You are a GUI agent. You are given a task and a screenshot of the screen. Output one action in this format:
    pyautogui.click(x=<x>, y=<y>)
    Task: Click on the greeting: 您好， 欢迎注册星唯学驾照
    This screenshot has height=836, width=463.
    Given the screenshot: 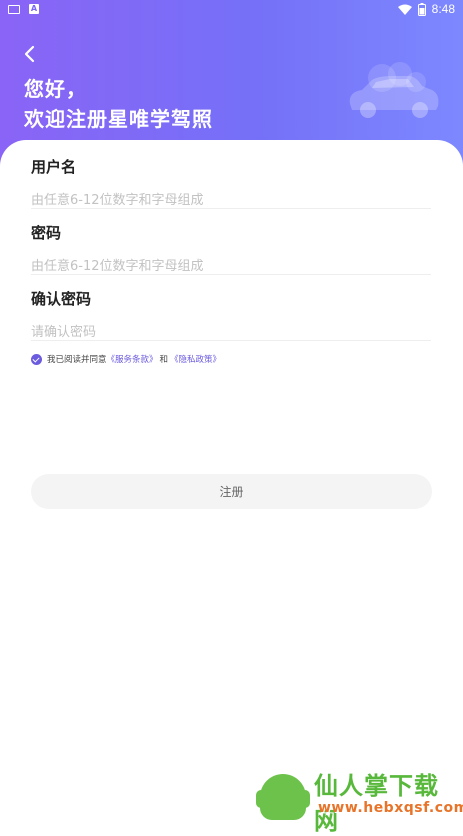 What is the action you would take?
    pyautogui.click(x=118, y=104)
    